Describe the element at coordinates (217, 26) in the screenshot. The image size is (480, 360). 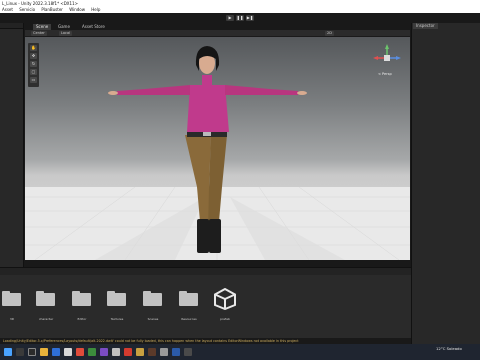
I see `scene-tab-strip: Scene Game Asset Store` at that location.